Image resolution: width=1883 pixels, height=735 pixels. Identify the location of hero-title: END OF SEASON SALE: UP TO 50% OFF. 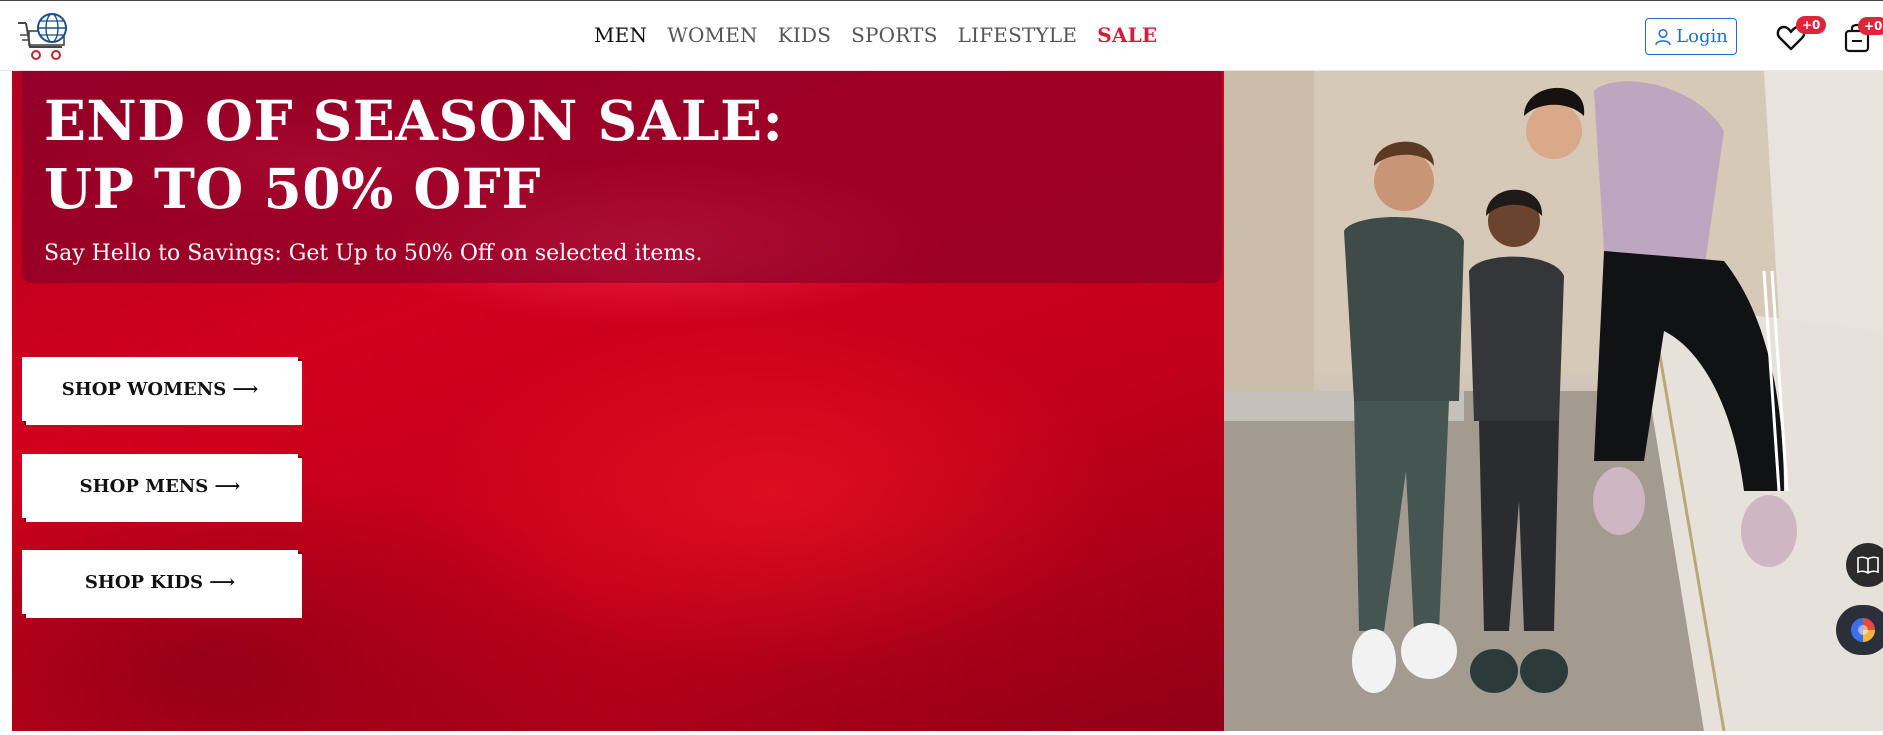
(414, 154).